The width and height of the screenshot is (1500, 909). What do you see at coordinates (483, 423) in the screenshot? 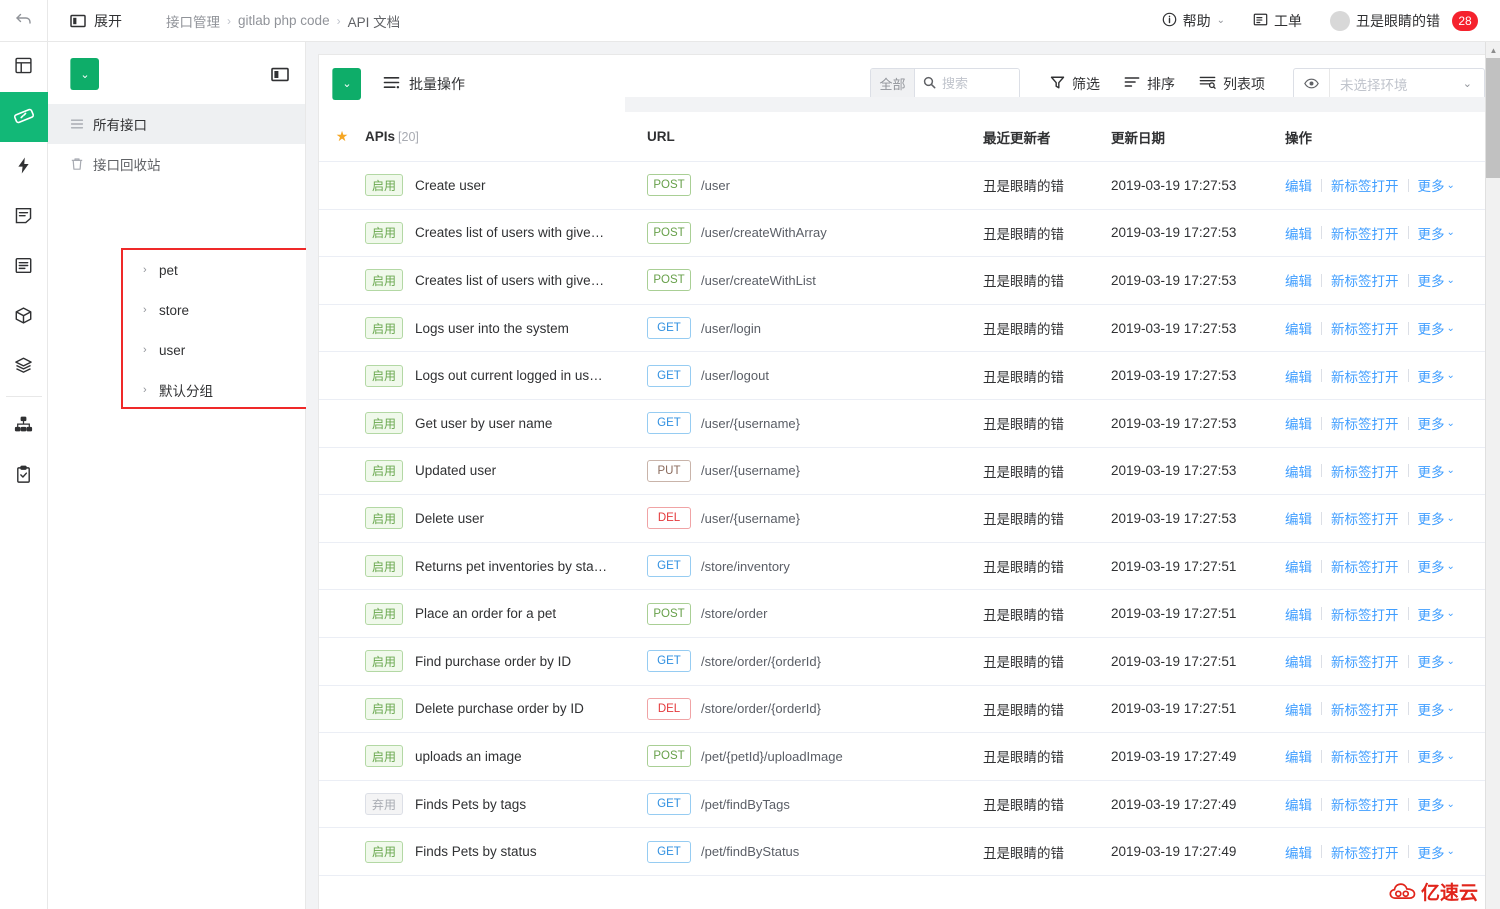
I see `api-name: Get user by user name` at bounding box center [483, 423].